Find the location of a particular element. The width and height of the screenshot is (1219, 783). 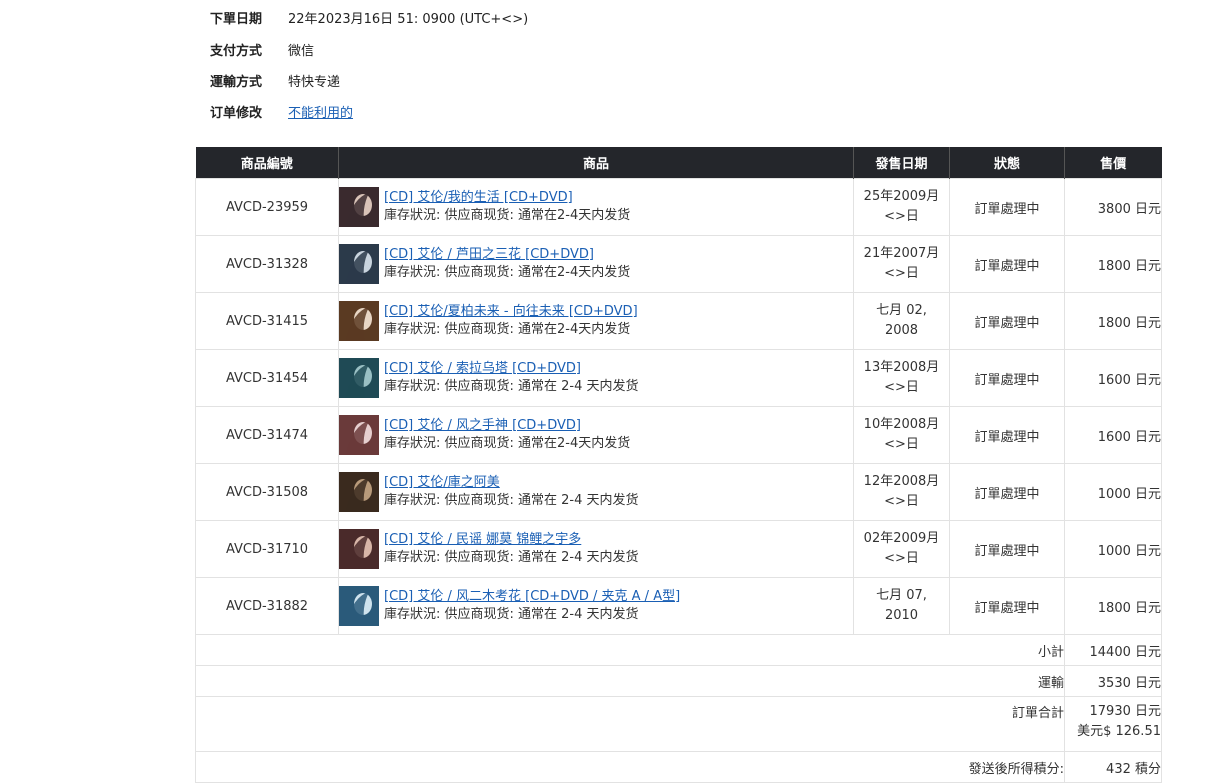

release-date: 12年2008月 <>日 is located at coordinates (901, 492).